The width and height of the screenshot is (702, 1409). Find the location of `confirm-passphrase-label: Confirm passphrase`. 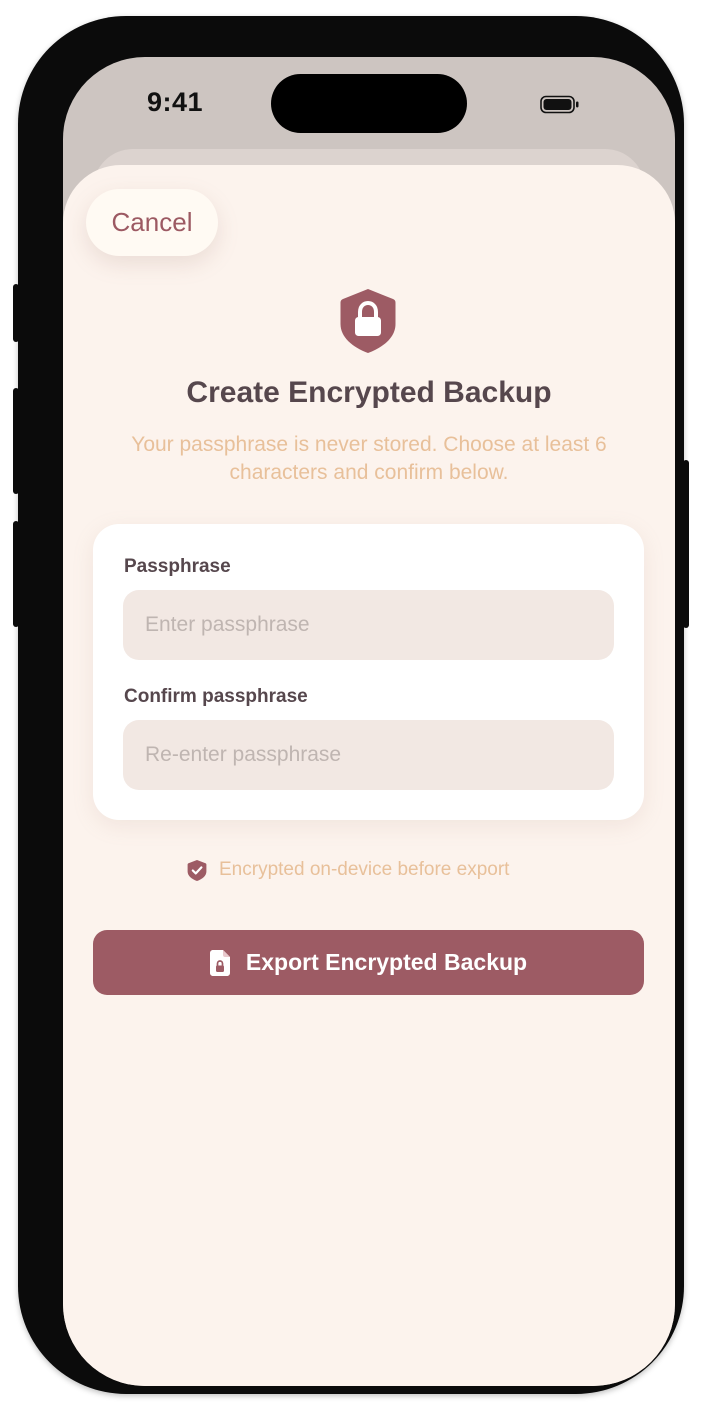

confirm-passphrase-label: Confirm passphrase is located at coordinates (216, 696).